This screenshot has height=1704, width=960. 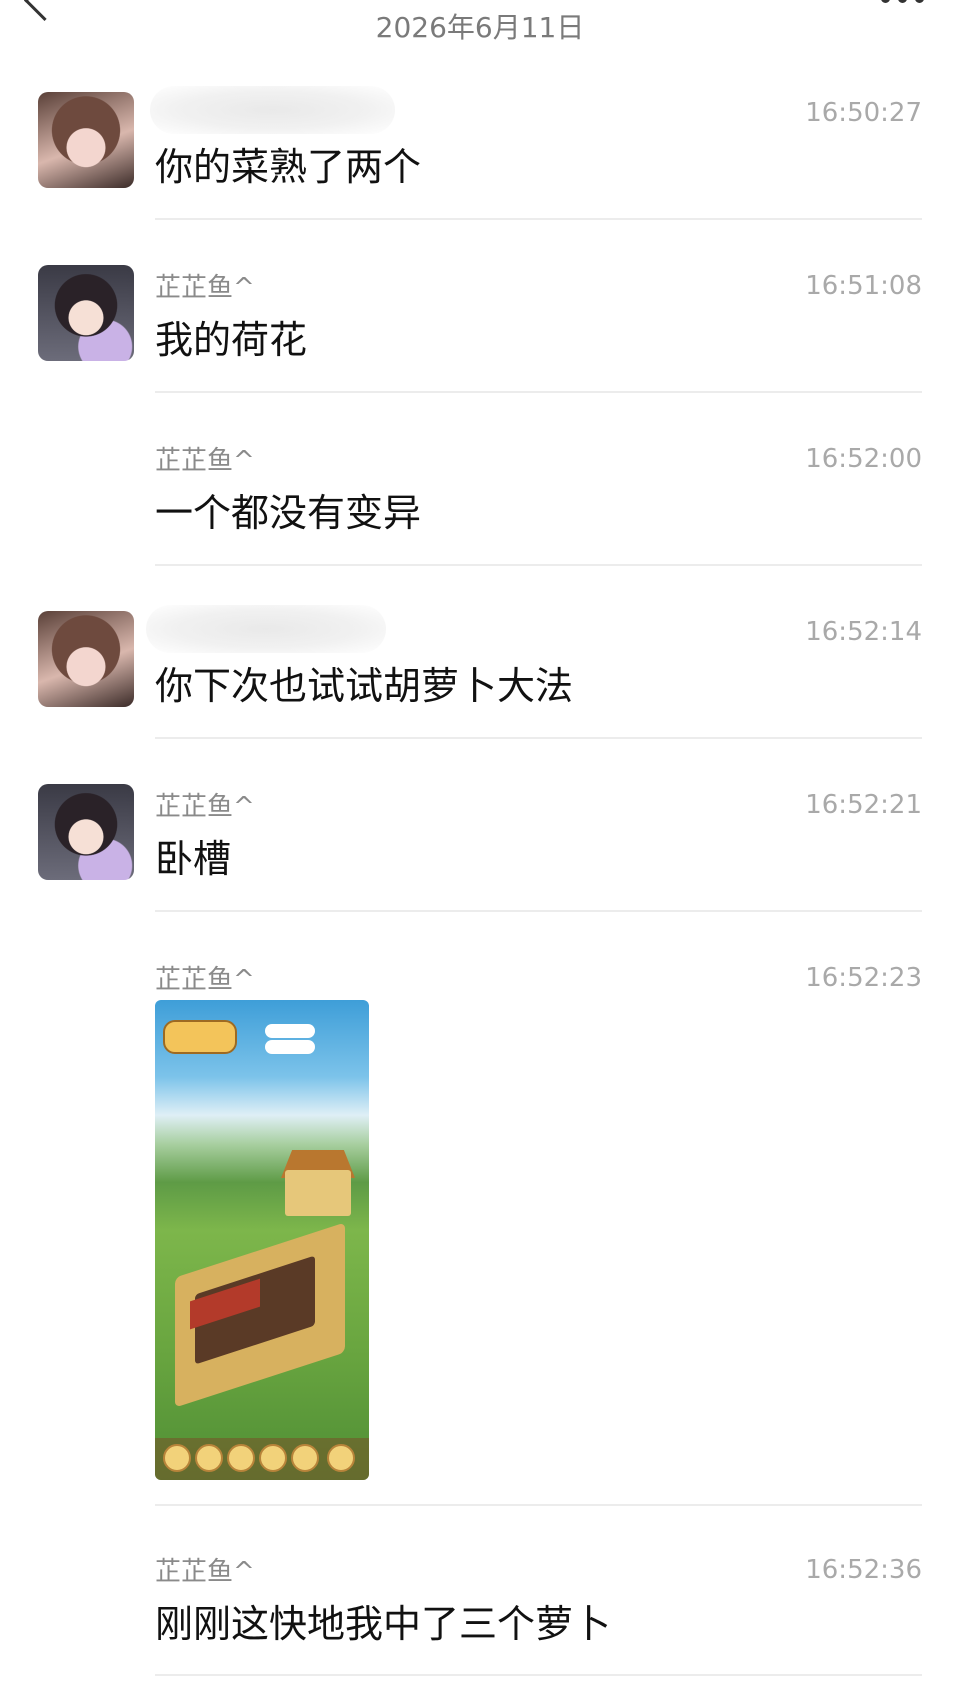 What do you see at coordinates (290, 1031) in the screenshot?
I see `game-coin-counter` at bounding box center [290, 1031].